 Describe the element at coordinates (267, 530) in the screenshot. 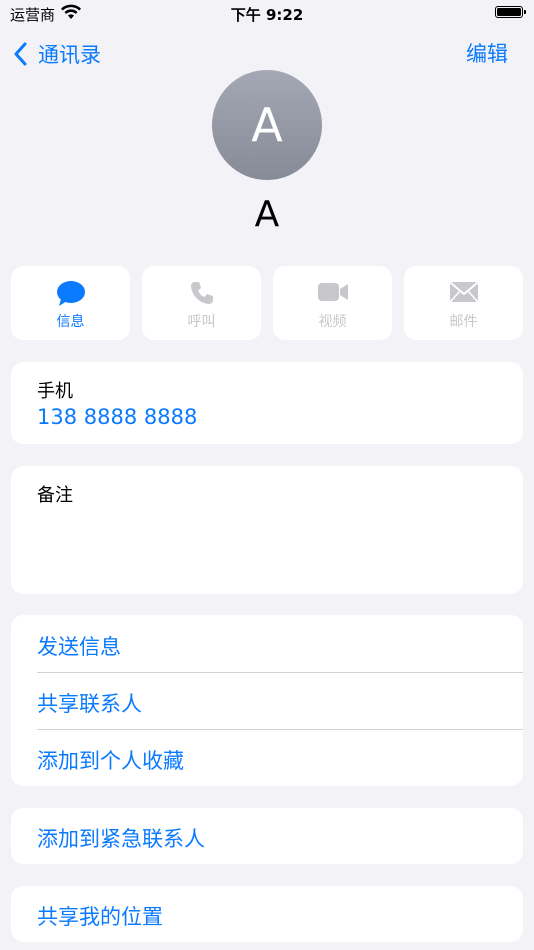

I see `notes-card: 备注` at that location.